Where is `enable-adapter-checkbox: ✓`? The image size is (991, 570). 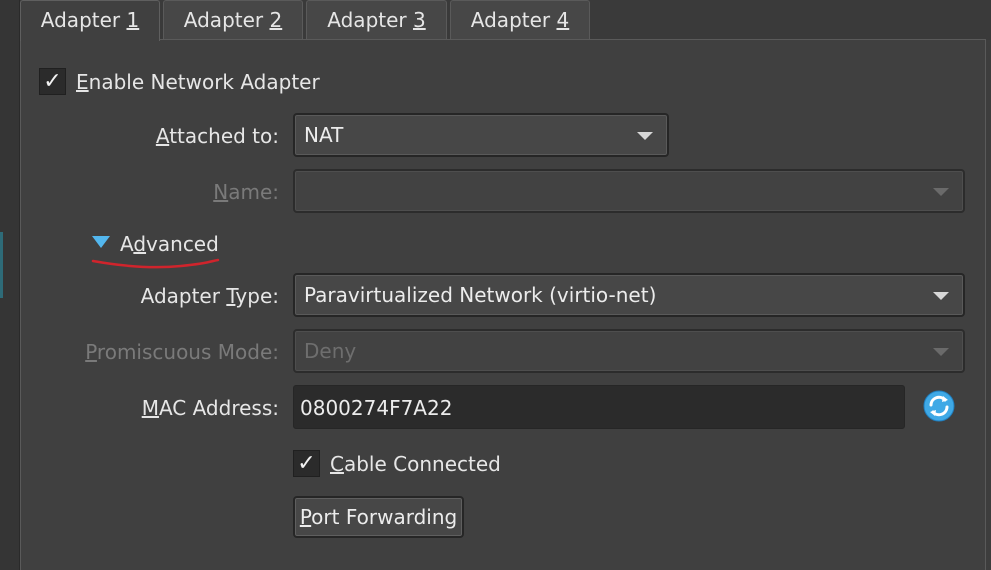
enable-adapter-checkbox: ✓ is located at coordinates (52, 81).